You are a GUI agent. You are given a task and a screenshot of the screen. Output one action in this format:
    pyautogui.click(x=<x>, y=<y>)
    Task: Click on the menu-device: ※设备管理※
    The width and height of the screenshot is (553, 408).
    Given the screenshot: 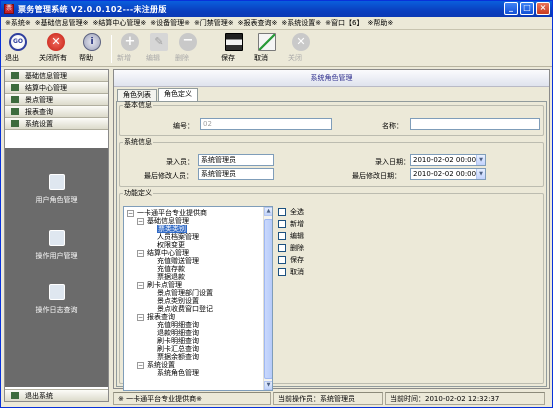 What is the action you would take?
    pyautogui.click(x=170, y=23)
    